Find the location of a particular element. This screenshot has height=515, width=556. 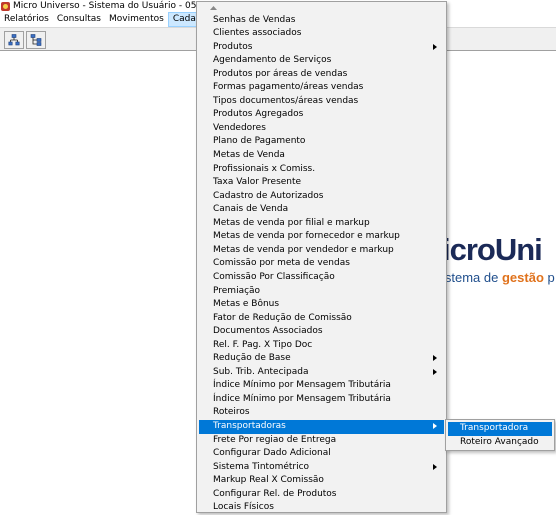

menu-item-label: Transportadoras is located at coordinates (249, 426).